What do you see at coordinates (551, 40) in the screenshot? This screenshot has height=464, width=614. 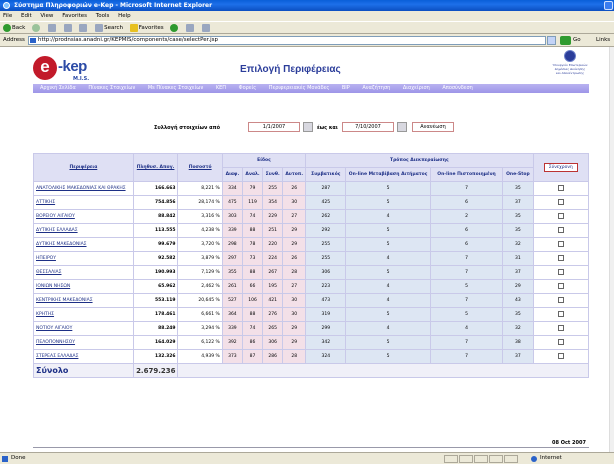 I see `address-dropdown-icon` at bounding box center [551, 40].